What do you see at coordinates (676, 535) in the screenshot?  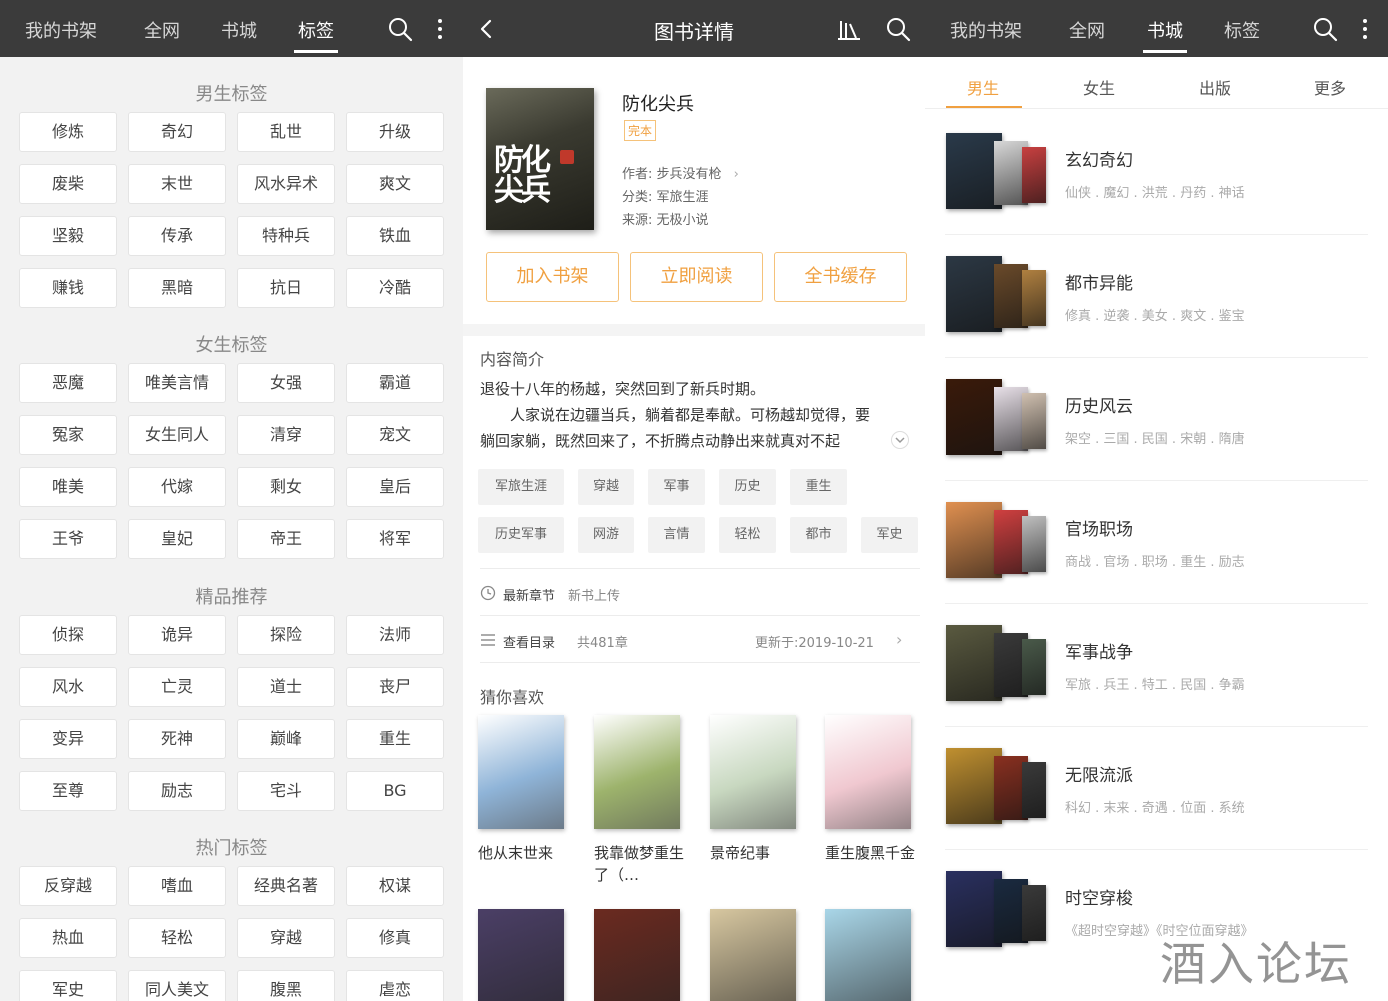 I see `book-tag: 言情` at bounding box center [676, 535].